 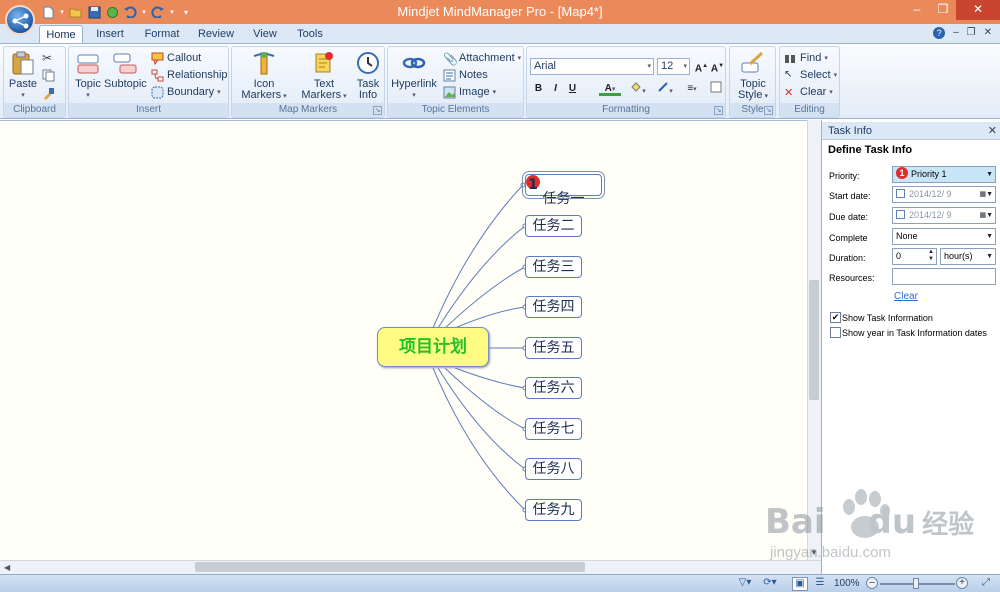 What do you see at coordinates (900, 214) in the screenshot?
I see `due-date-checkbox` at bounding box center [900, 214].